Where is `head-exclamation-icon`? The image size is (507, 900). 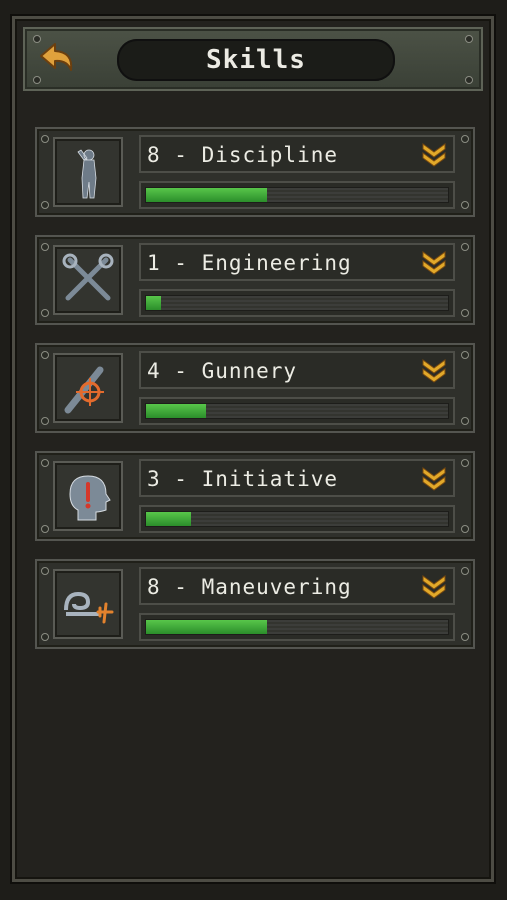
head-exclamation-icon is located at coordinates (90, 498).